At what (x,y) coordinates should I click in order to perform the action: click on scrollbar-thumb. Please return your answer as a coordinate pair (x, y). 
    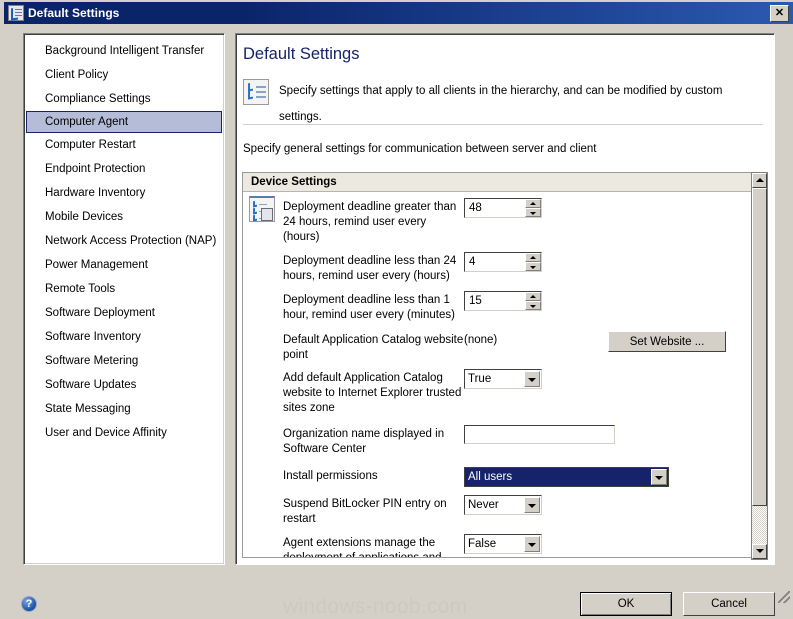
    Looking at the image, I should click on (759, 347).